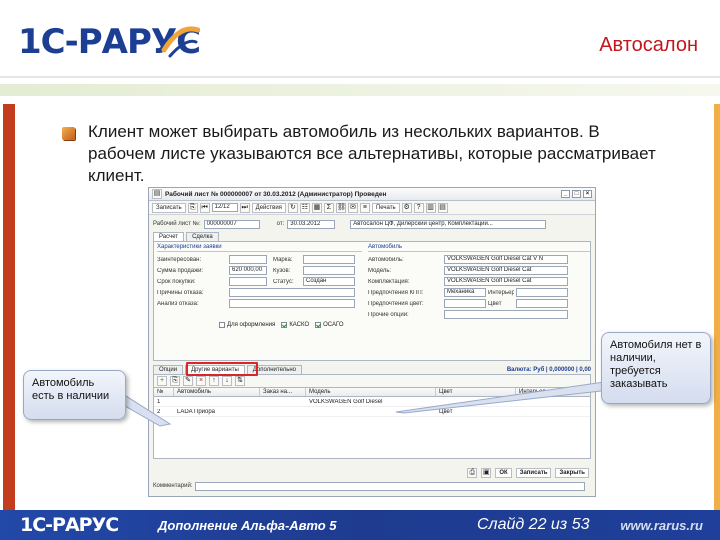 Image resolution: width=720 pixels, height=540 pixels. Describe the element at coordinates (385, 207) in the screenshot. I see `print-button: Печать` at that location.